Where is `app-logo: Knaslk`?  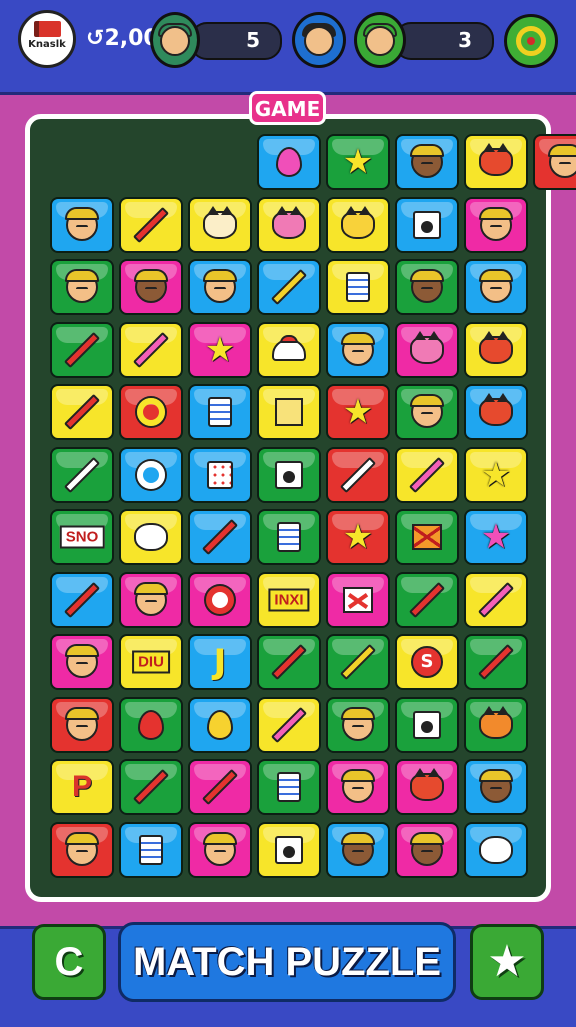 app-logo: Knaslk is located at coordinates (47, 39).